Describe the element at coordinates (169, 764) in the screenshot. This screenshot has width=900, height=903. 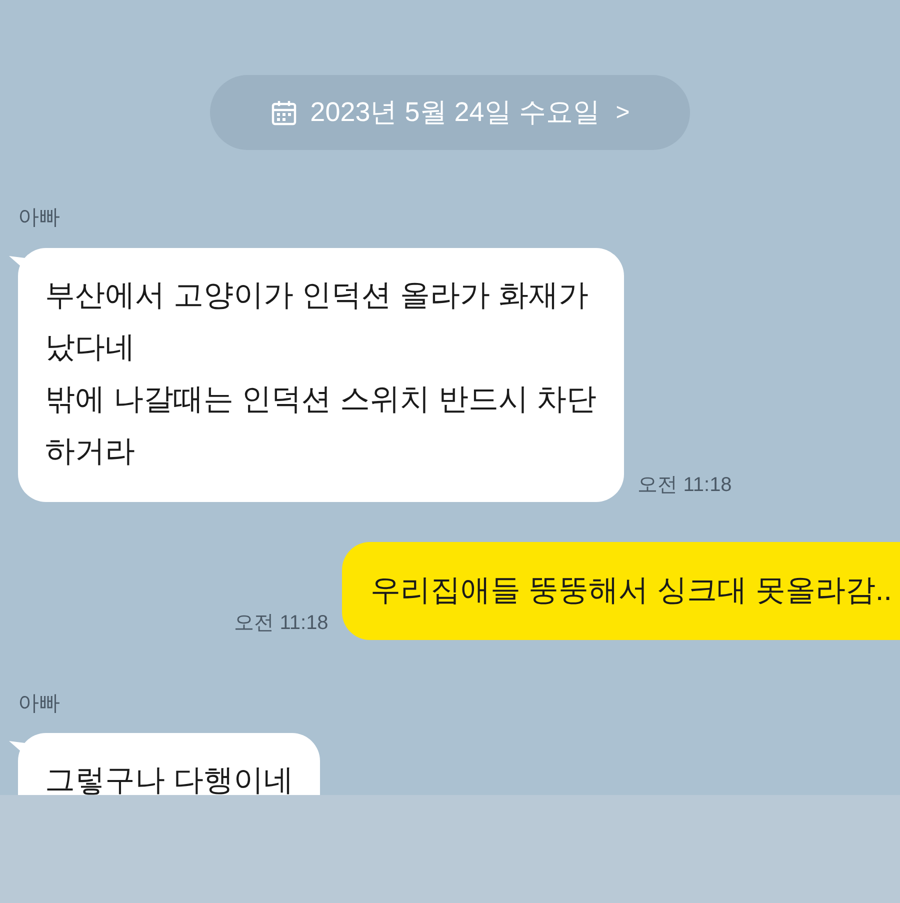
I see `message-bubble: 그렇구나 다행이네` at that location.